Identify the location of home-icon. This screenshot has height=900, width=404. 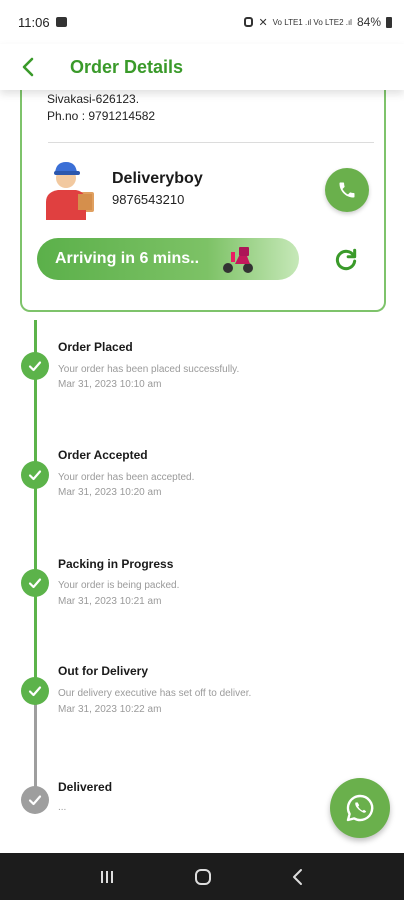
(203, 877).